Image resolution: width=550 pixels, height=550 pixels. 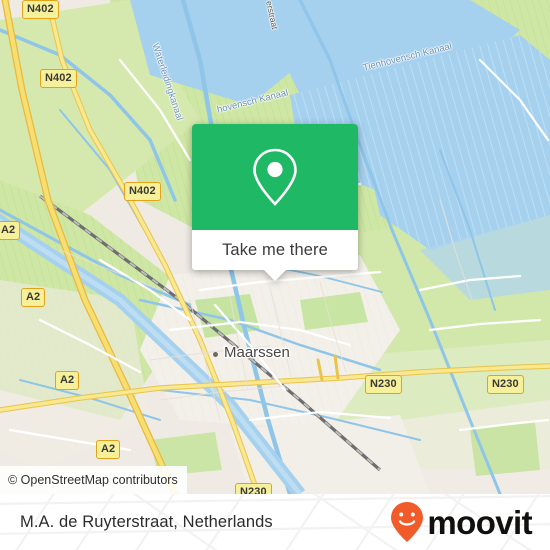 I want to click on moovit-smiley-pin-icon, so click(x=407, y=522).